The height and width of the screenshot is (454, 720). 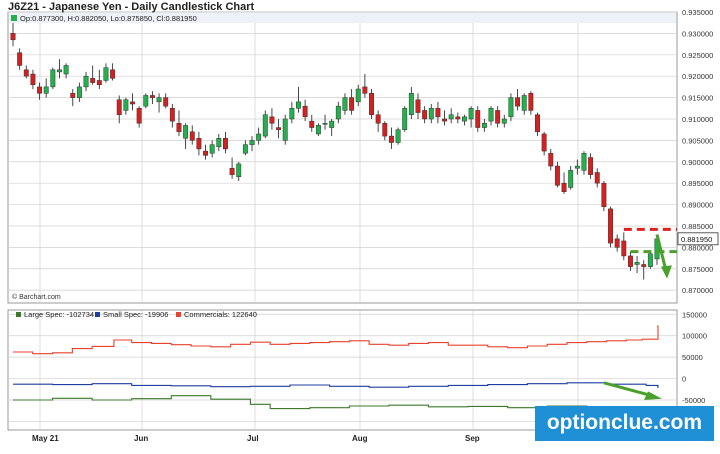 I want to click on price-tick-label: 0.915000, so click(x=697, y=98).